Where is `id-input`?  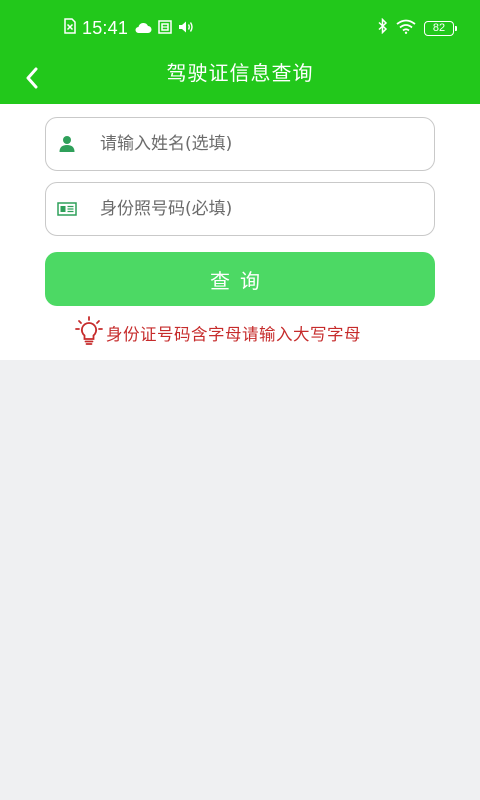 id-input is located at coordinates (260, 209).